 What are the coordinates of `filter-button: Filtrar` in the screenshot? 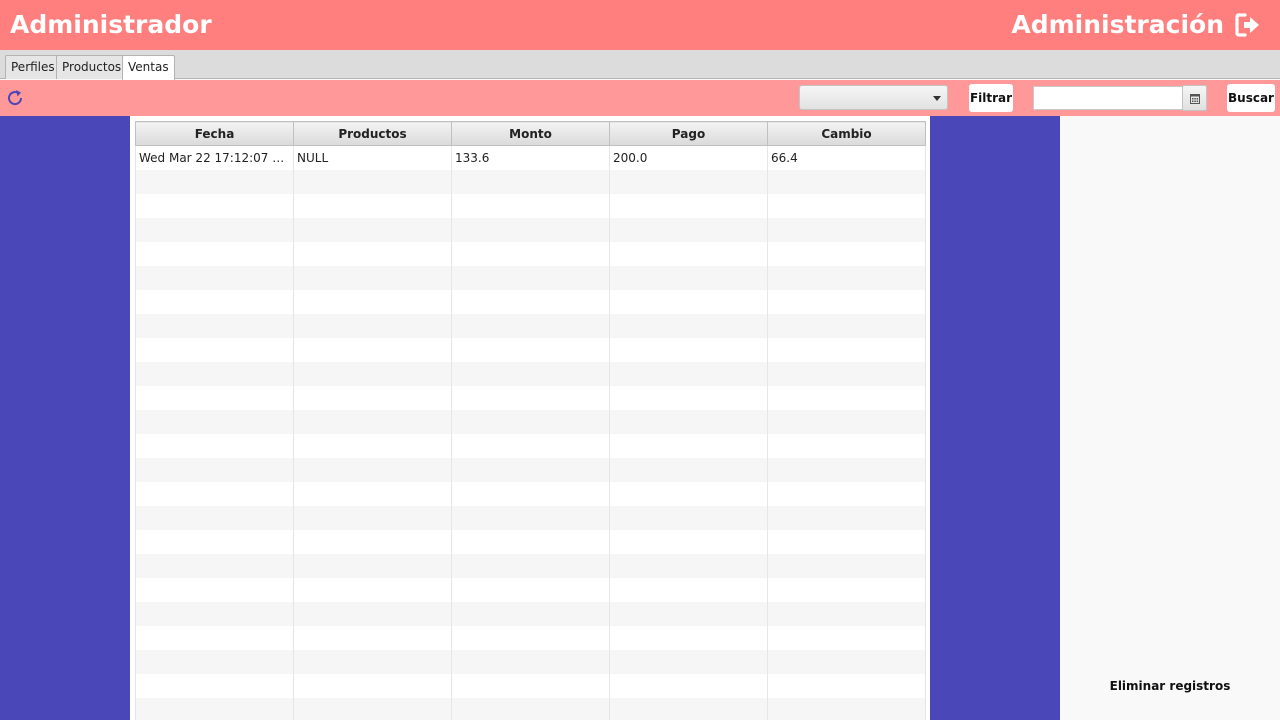 It's located at (991, 98).